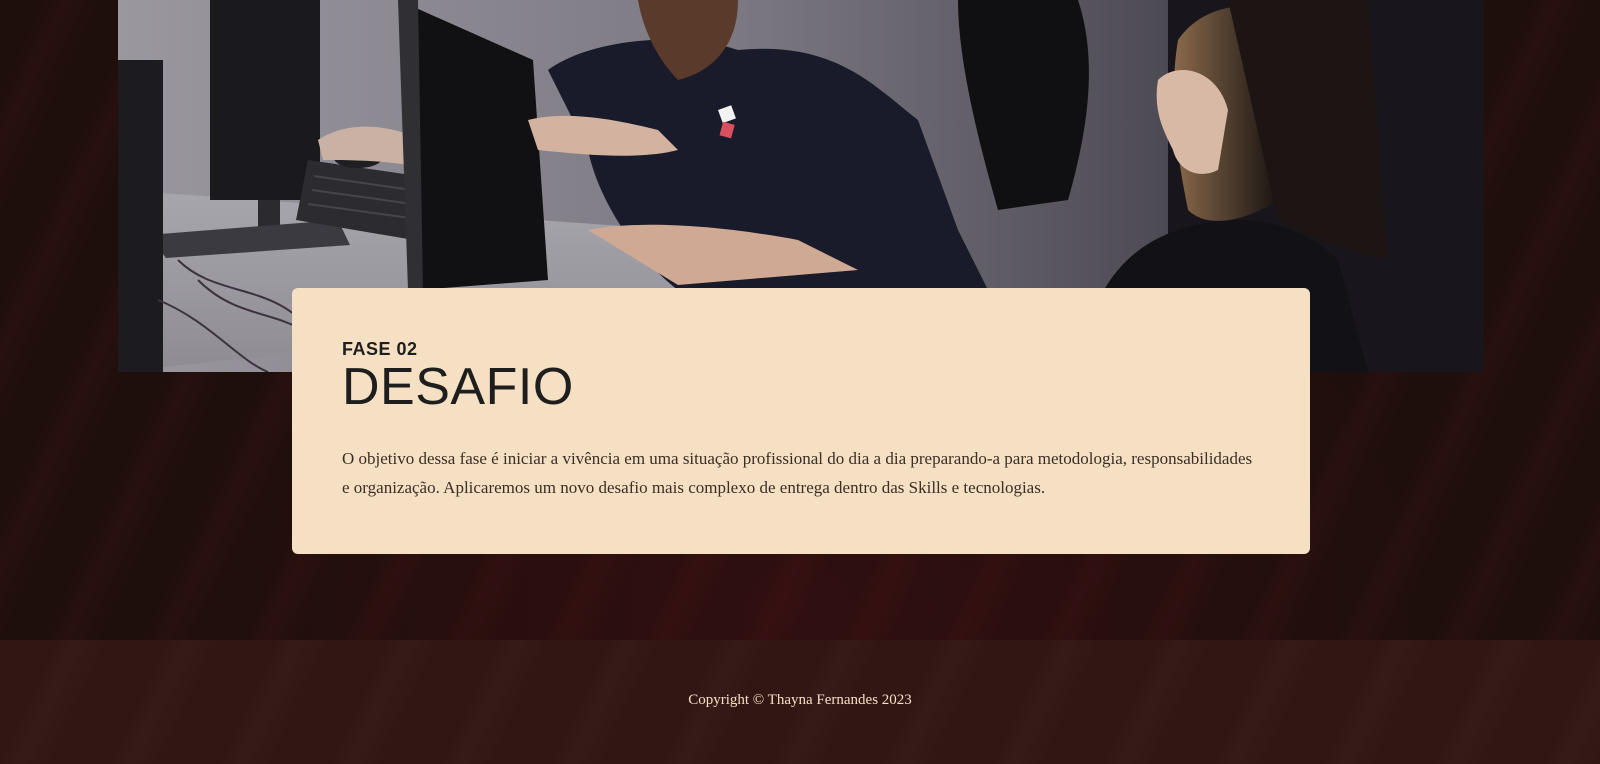 Image resolution: width=1600 pixels, height=764 pixels. I want to click on copyright-text: Copyright © Thayna Fernandes 2023, so click(800, 700).